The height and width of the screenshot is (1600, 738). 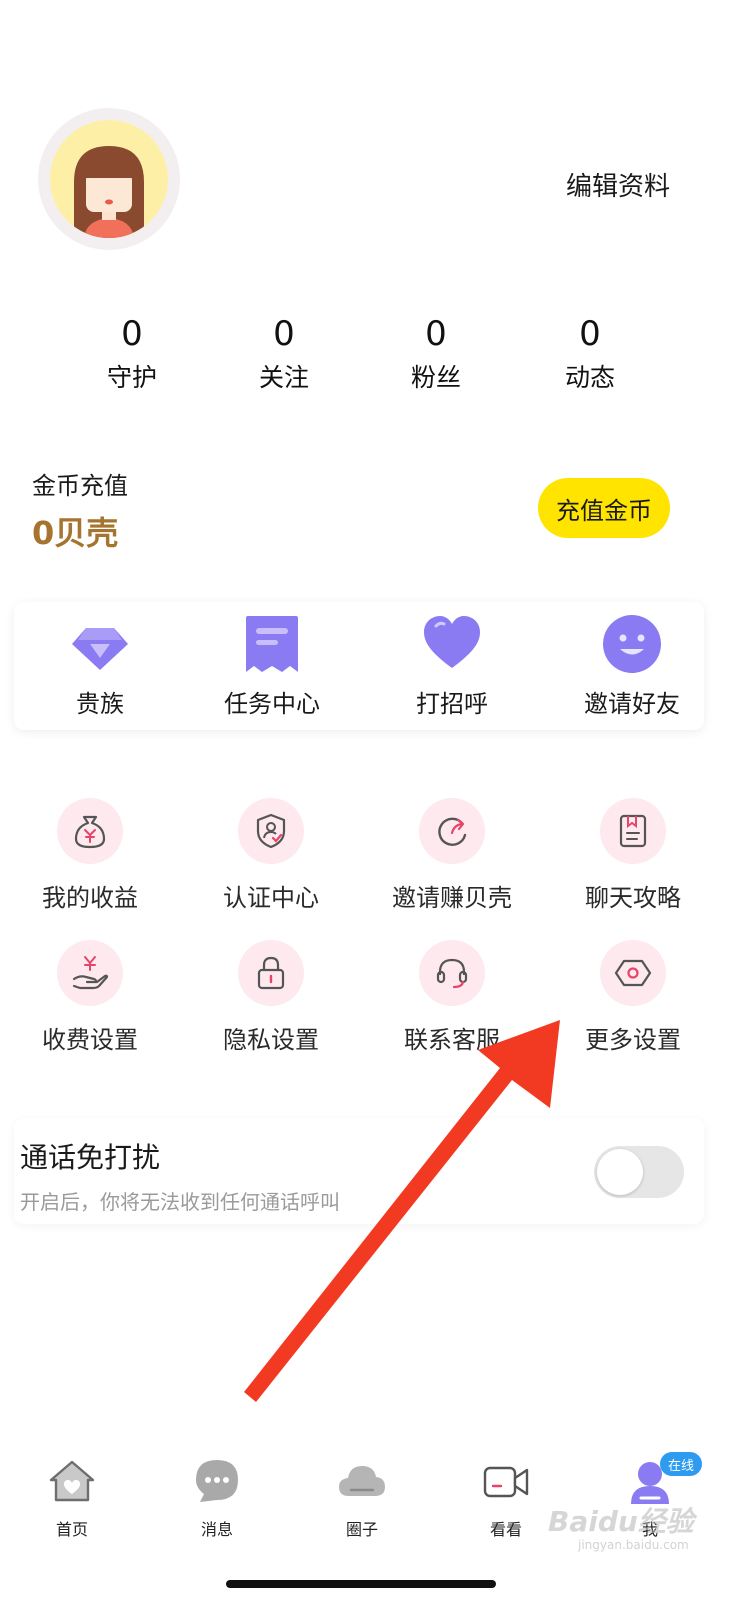 I want to click on recharge-button: 充值金币, so click(x=604, y=508).